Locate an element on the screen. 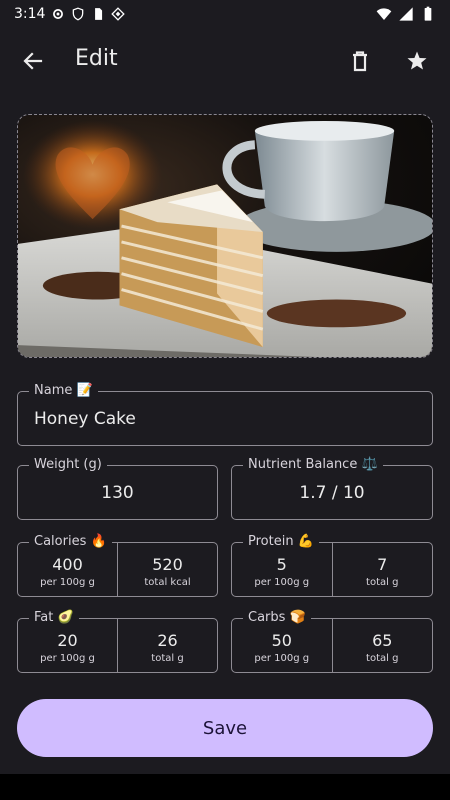 The height and width of the screenshot is (800, 450). calories-per100-cell: 400 per 100g g is located at coordinates (67, 569).